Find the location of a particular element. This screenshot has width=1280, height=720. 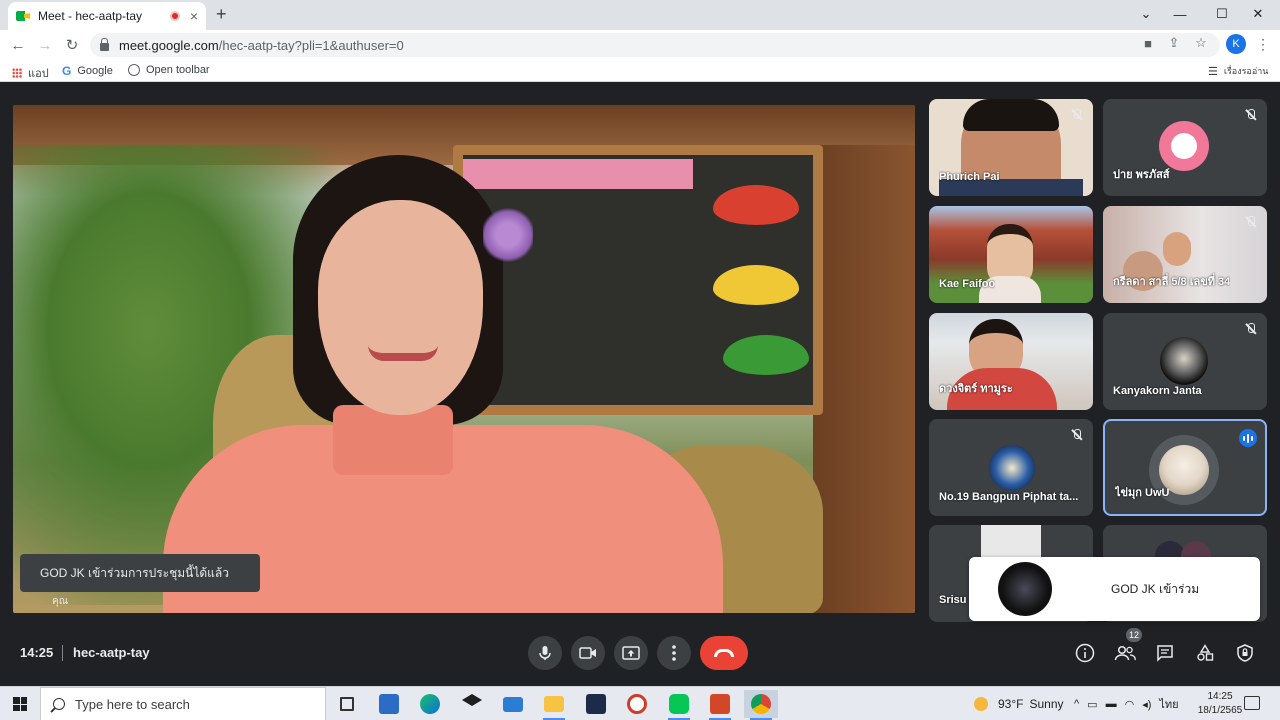

tab-meet: Meet - hec-aatp-tay × is located at coordinates (107, 16).